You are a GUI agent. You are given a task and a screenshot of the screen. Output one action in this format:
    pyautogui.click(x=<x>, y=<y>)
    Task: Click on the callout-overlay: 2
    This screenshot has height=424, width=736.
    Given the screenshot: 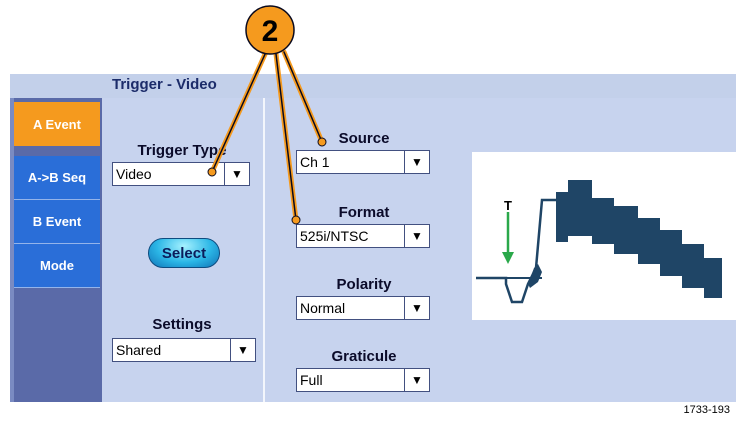 What is the action you would take?
    pyautogui.click(x=267, y=115)
    